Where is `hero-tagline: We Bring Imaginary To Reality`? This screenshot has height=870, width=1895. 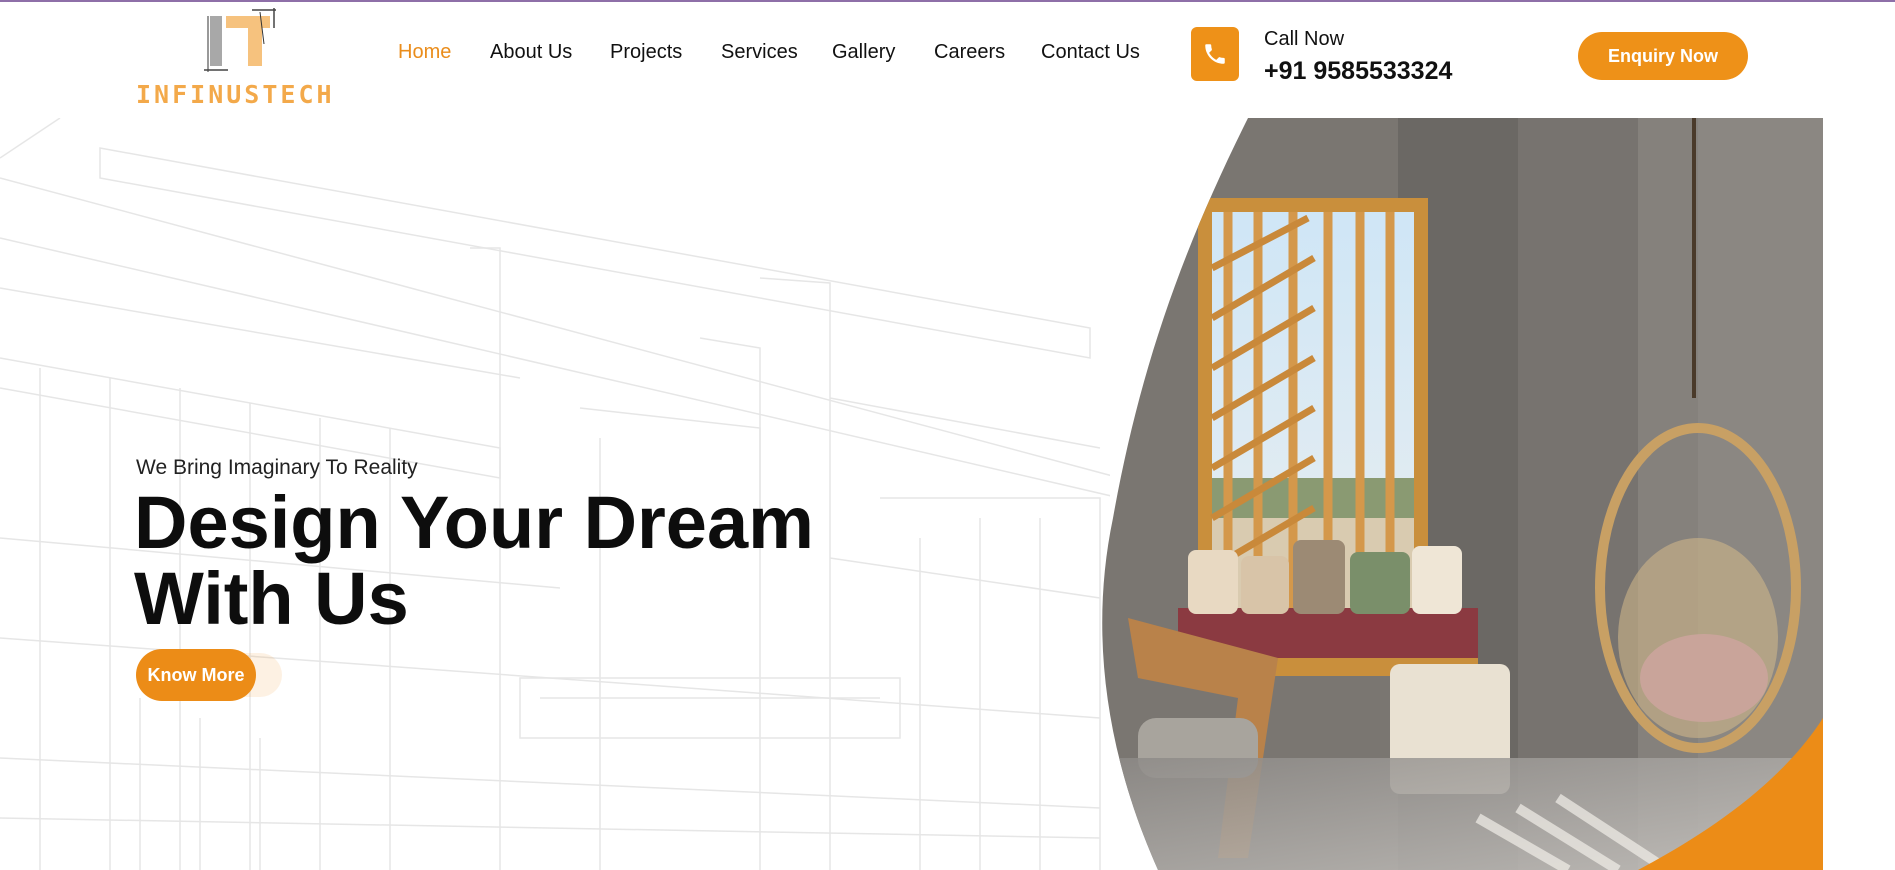 hero-tagline: We Bring Imaginary To Reality is located at coordinates (277, 467).